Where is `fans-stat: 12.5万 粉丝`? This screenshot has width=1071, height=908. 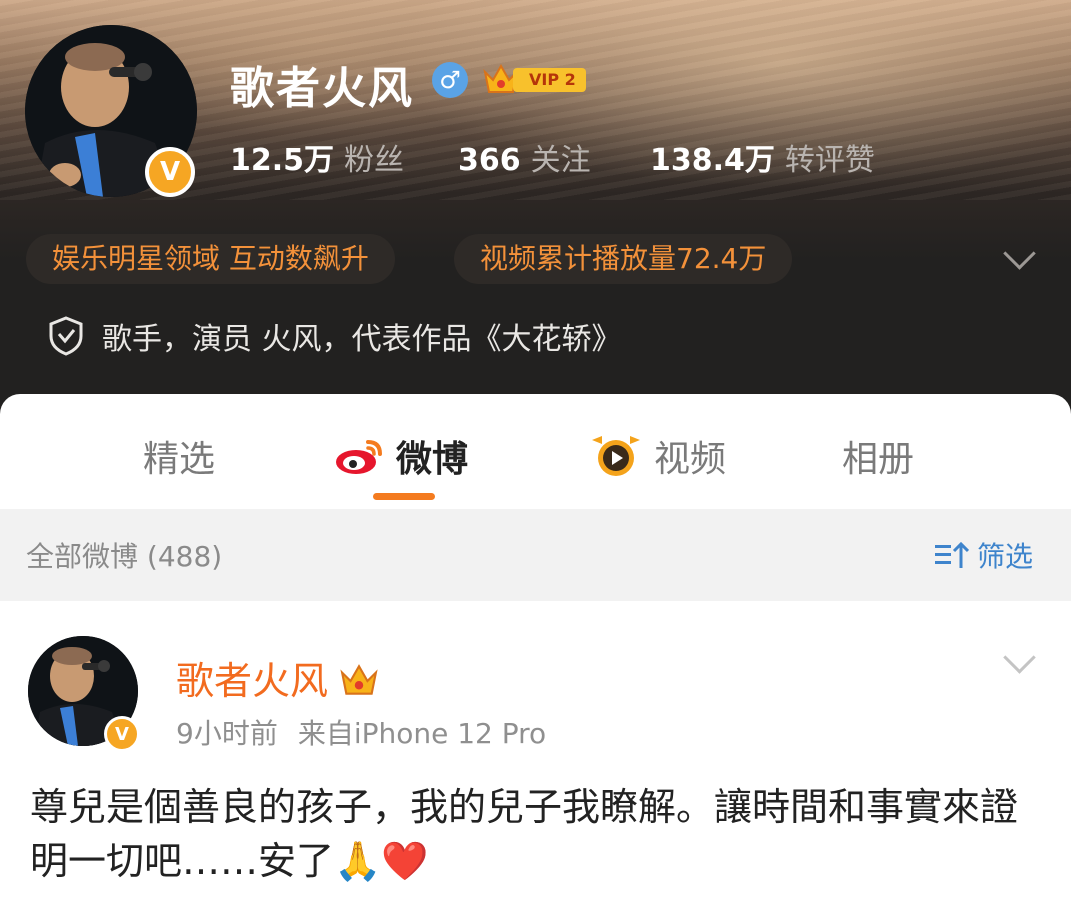 fans-stat: 12.5万 粉丝 is located at coordinates (317, 157).